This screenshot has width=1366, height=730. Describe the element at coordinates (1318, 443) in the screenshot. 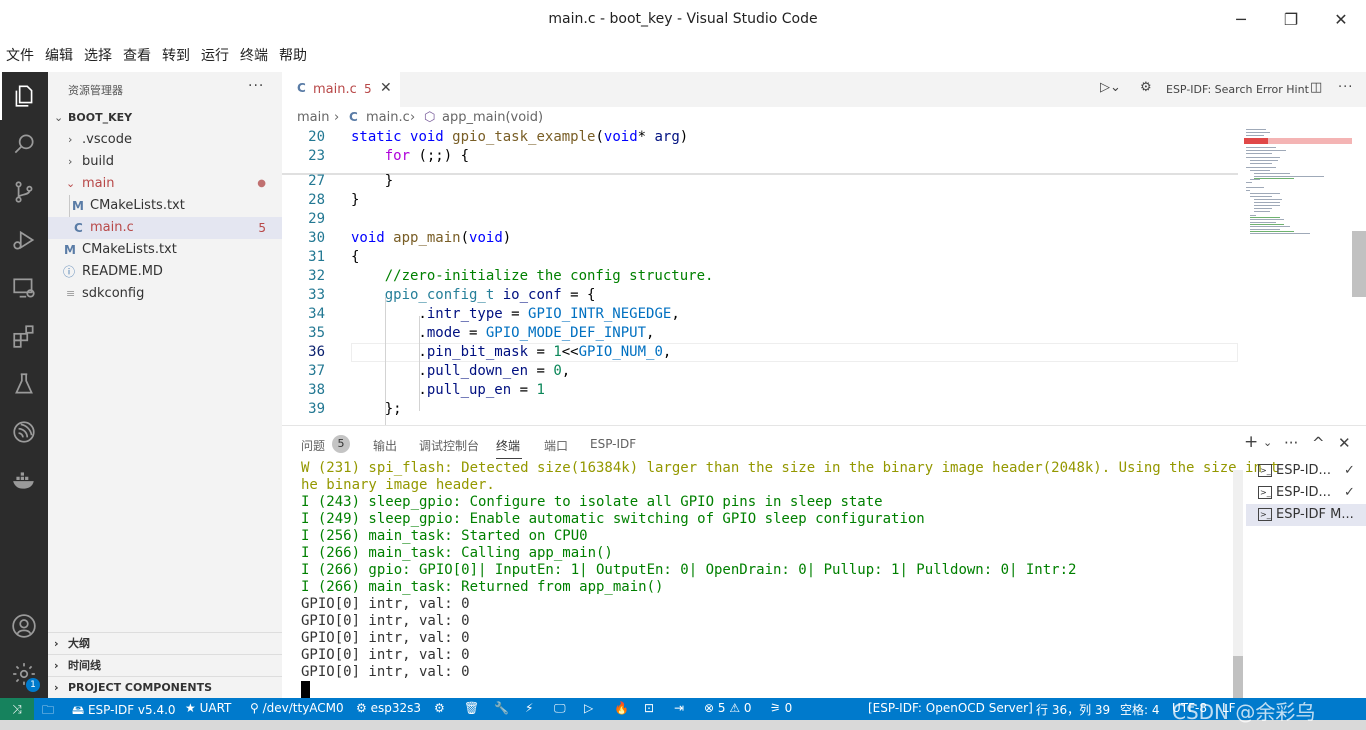

I see `maximize-panel-icon: ^` at that location.